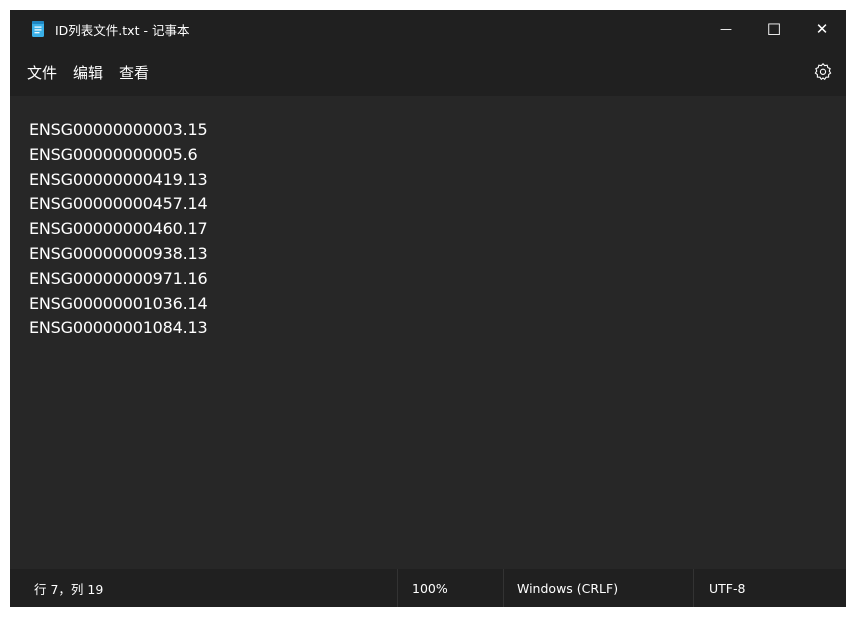 This screenshot has width=860, height=620. Describe the element at coordinates (118, 180) in the screenshot. I see `editor-line: ENSG00000000419.13` at that location.